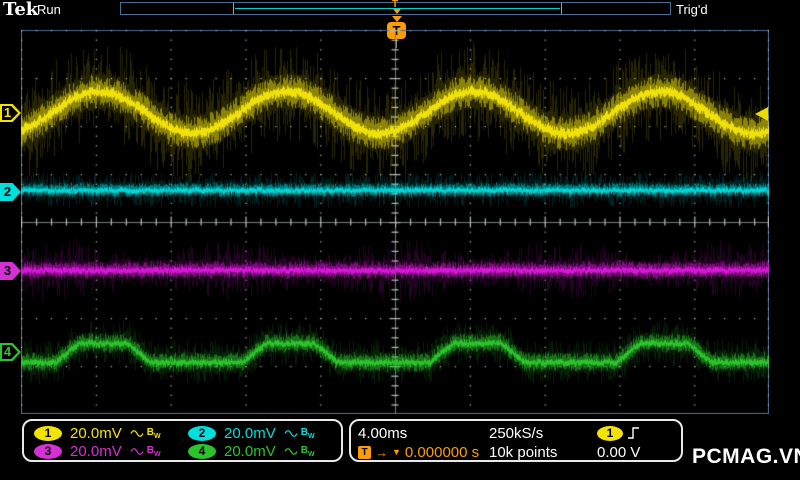 This screenshot has height=480, width=800. I want to click on channel-2-marker: 2, so click(10, 192).